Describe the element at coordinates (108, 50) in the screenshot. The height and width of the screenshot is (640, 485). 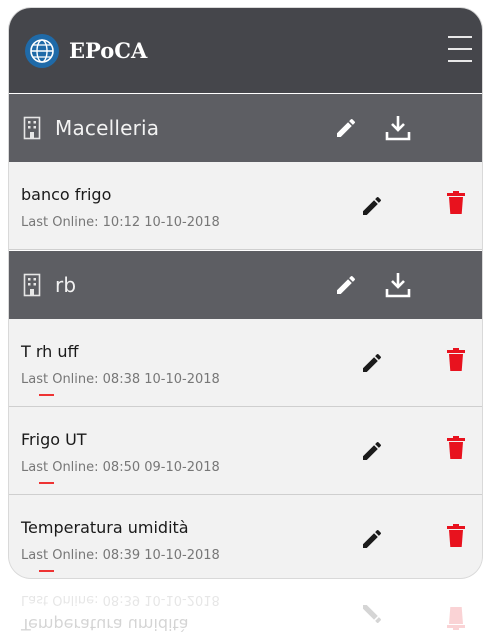
I see `app-title: EPoCA` at that location.